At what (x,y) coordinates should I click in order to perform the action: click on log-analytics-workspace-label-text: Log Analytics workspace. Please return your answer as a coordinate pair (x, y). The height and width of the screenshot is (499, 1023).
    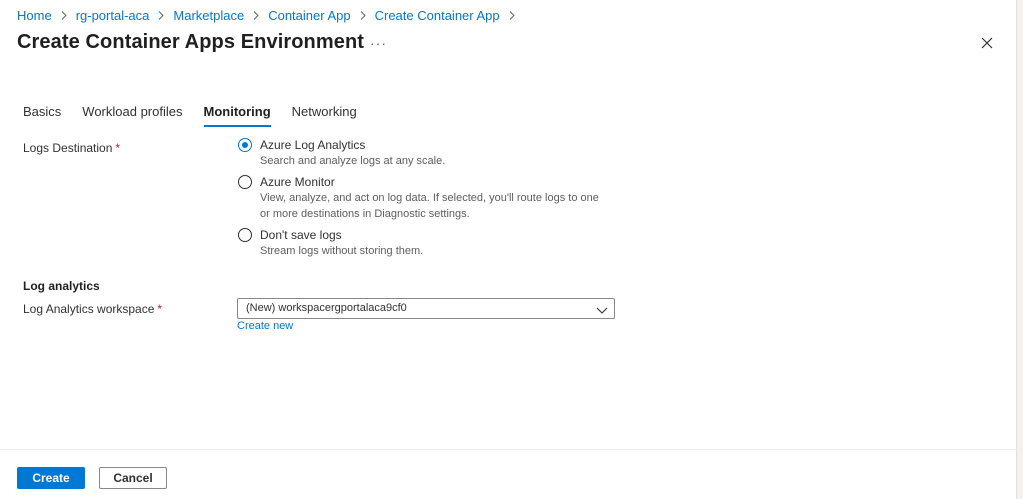
    Looking at the image, I should click on (89, 309).